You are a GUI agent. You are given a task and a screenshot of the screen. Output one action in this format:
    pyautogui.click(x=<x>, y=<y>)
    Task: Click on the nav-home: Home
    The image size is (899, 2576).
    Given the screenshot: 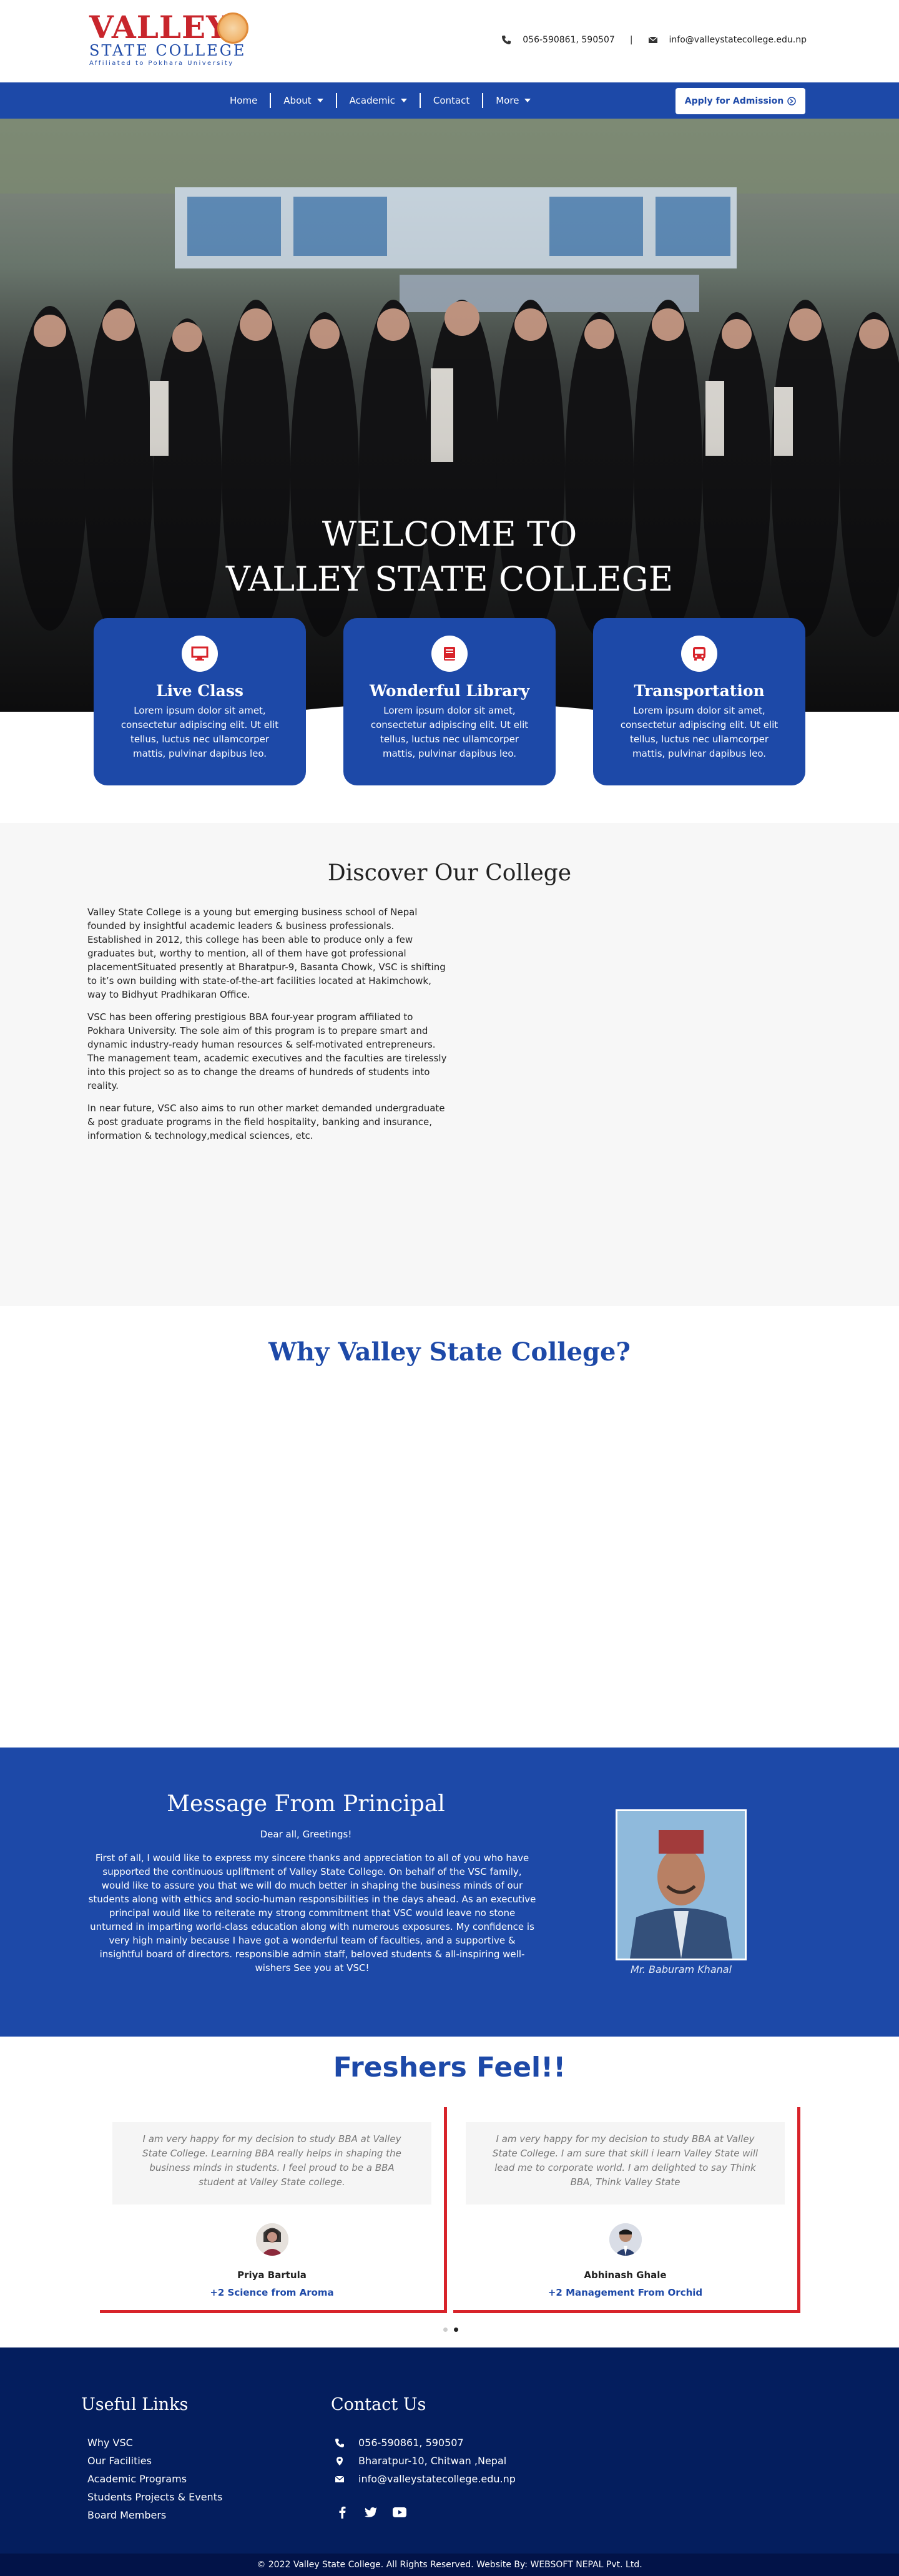 What is the action you would take?
    pyautogui.click(x=244, y=100)
    